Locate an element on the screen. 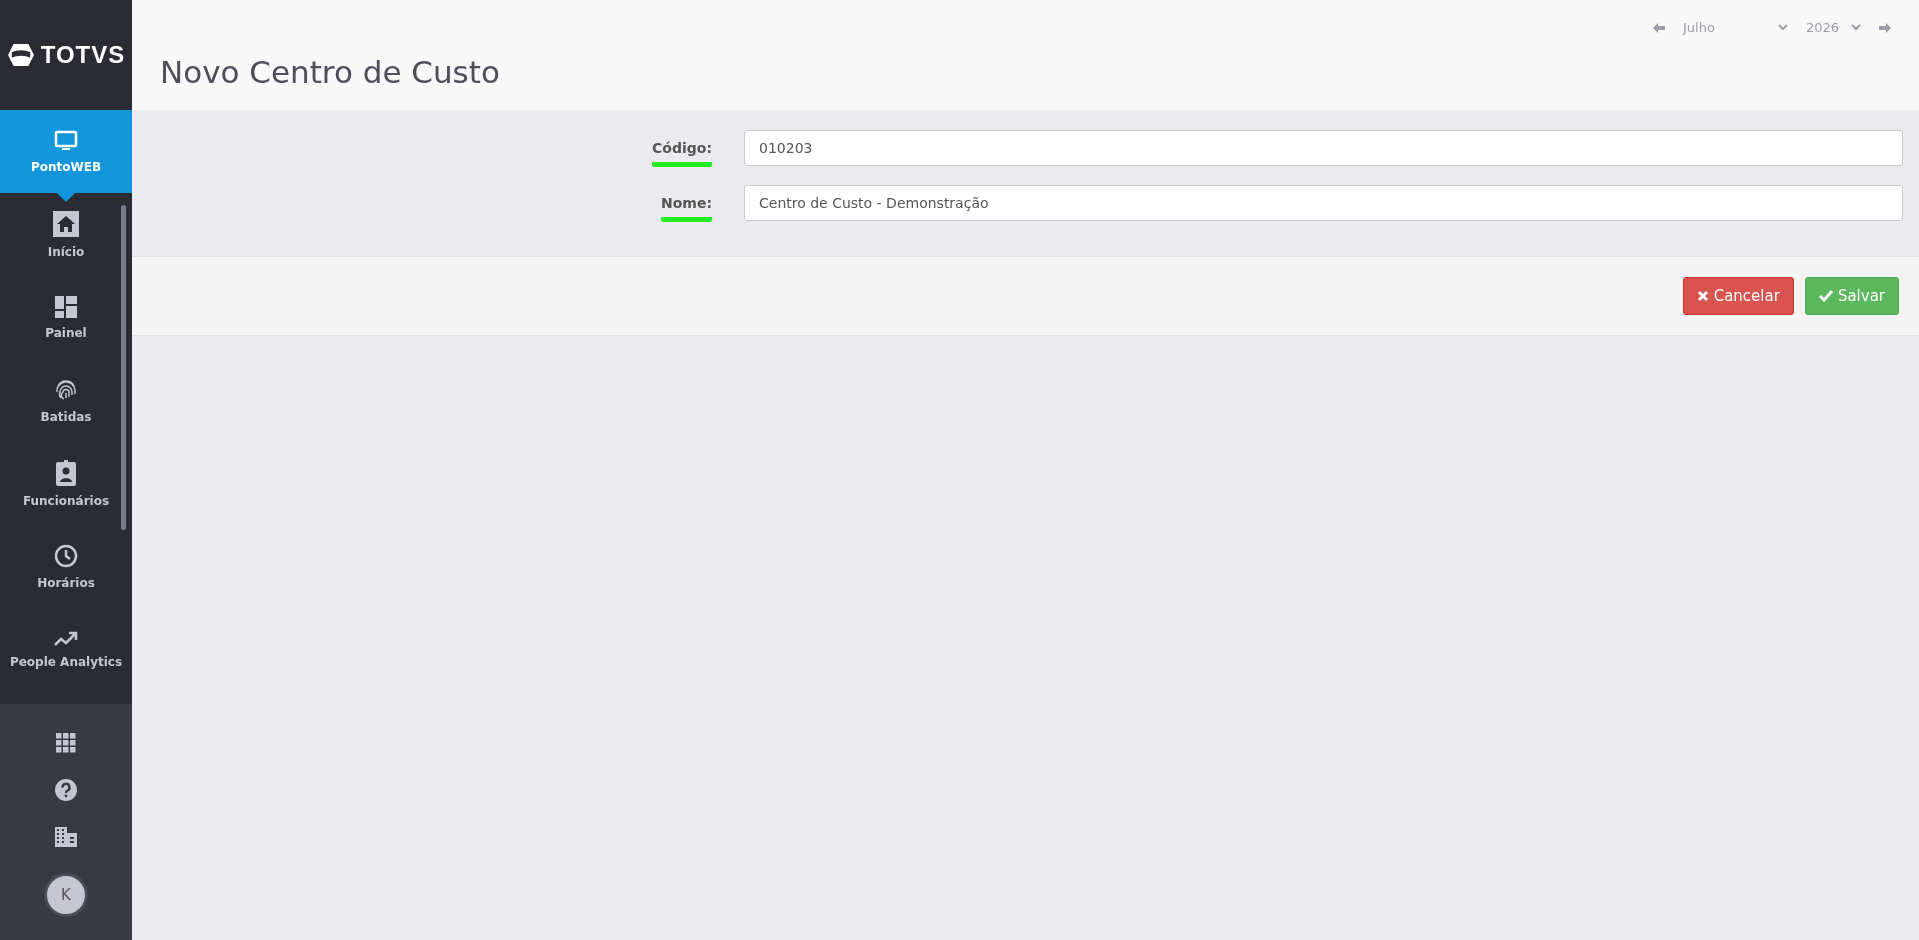 This screenshot has height=940, width=1919. checkmark-icon is located at coordinates (1825, 296).